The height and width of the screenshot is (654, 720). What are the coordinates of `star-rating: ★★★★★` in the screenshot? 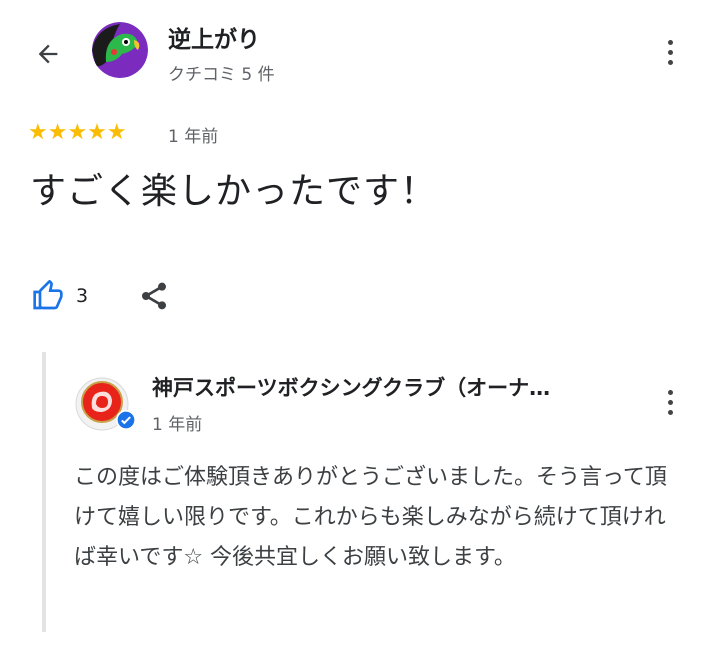 It's located at (77, 132).